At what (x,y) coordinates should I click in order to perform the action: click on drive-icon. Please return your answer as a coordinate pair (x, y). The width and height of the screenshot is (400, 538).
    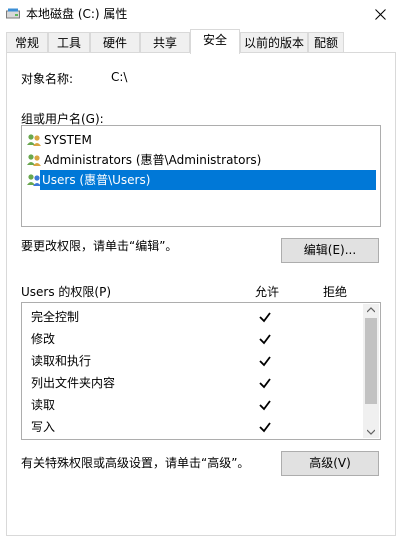
    Looking at the image, I should click on (13, 13).